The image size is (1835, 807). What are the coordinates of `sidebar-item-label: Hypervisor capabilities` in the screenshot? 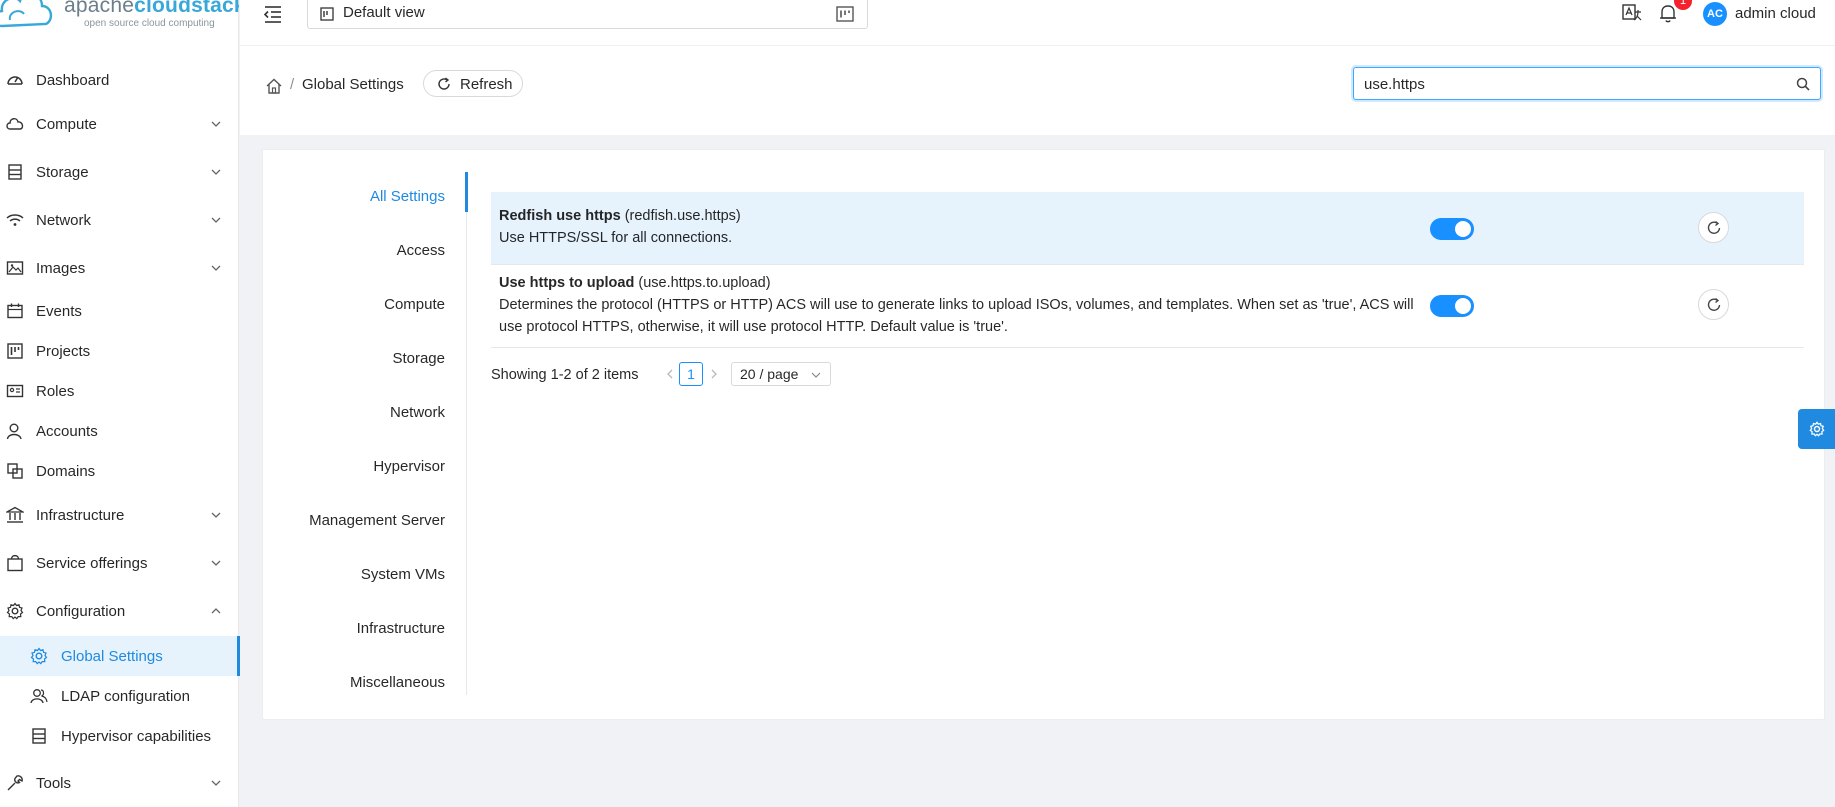 It's located at (136, 736).